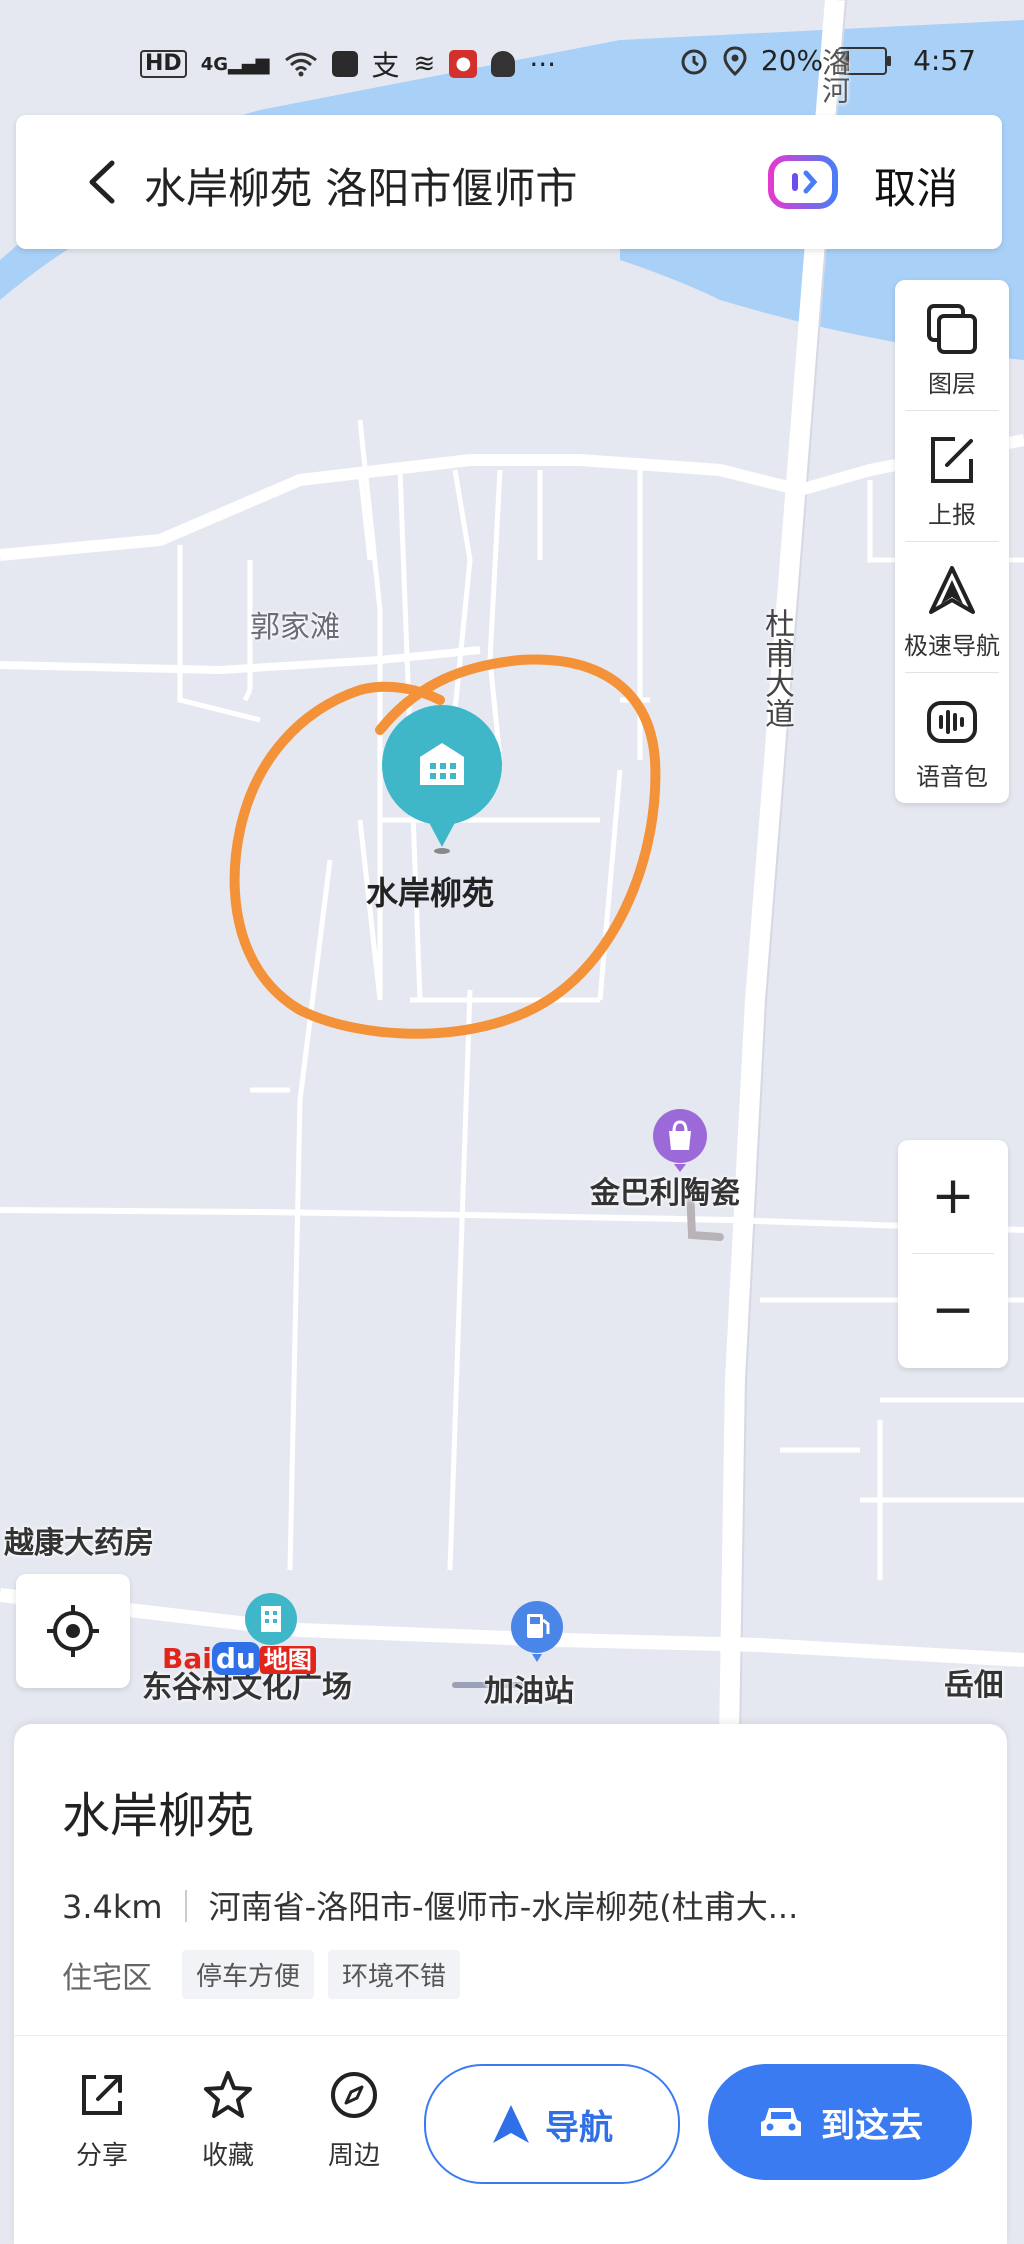 The height and width of the screenshot is (2244, 1024). Describe the element at coordinates (952, 646) in the screenshot. I see `tool-label: 极速导航` at that location.